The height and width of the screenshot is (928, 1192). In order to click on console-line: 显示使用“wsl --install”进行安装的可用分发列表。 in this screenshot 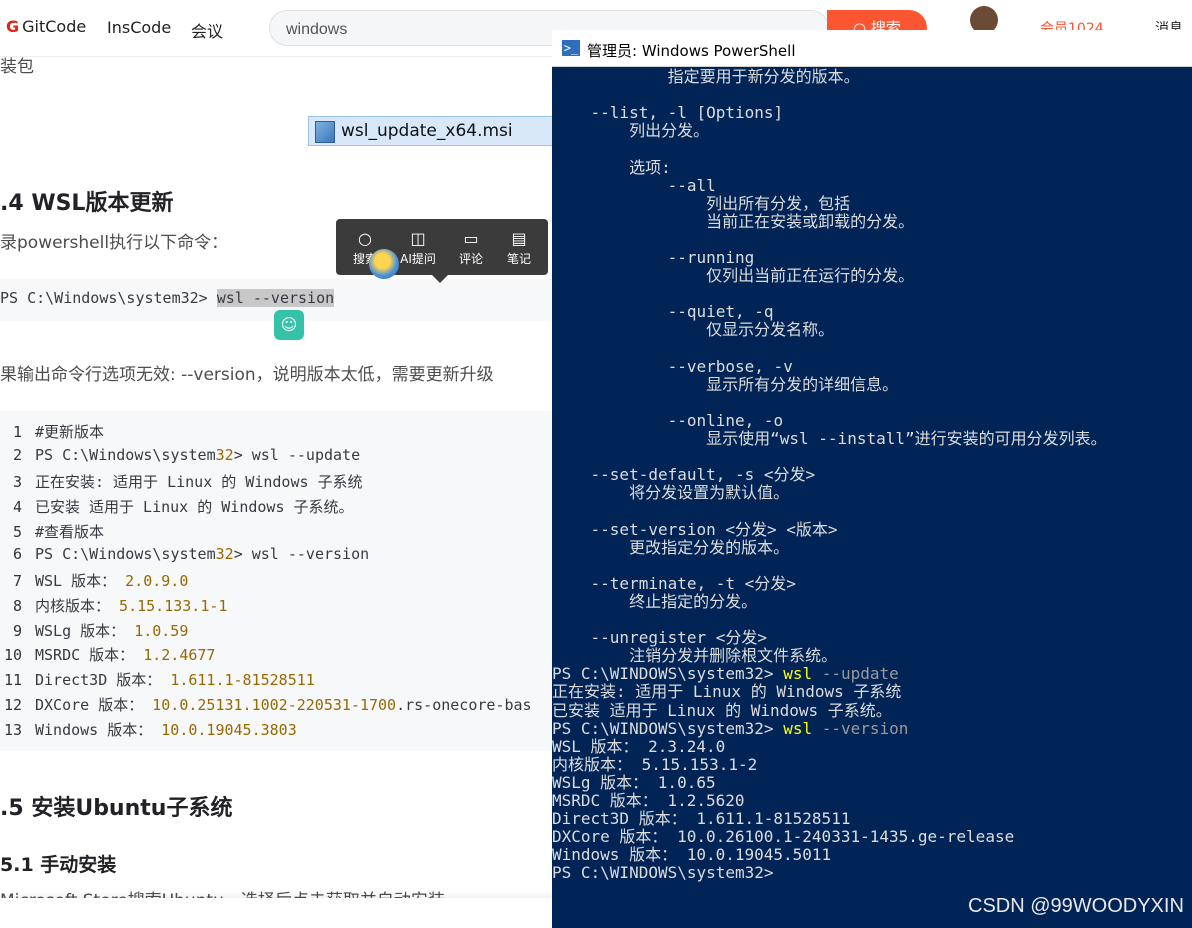, I will do `click(829, 438)`.